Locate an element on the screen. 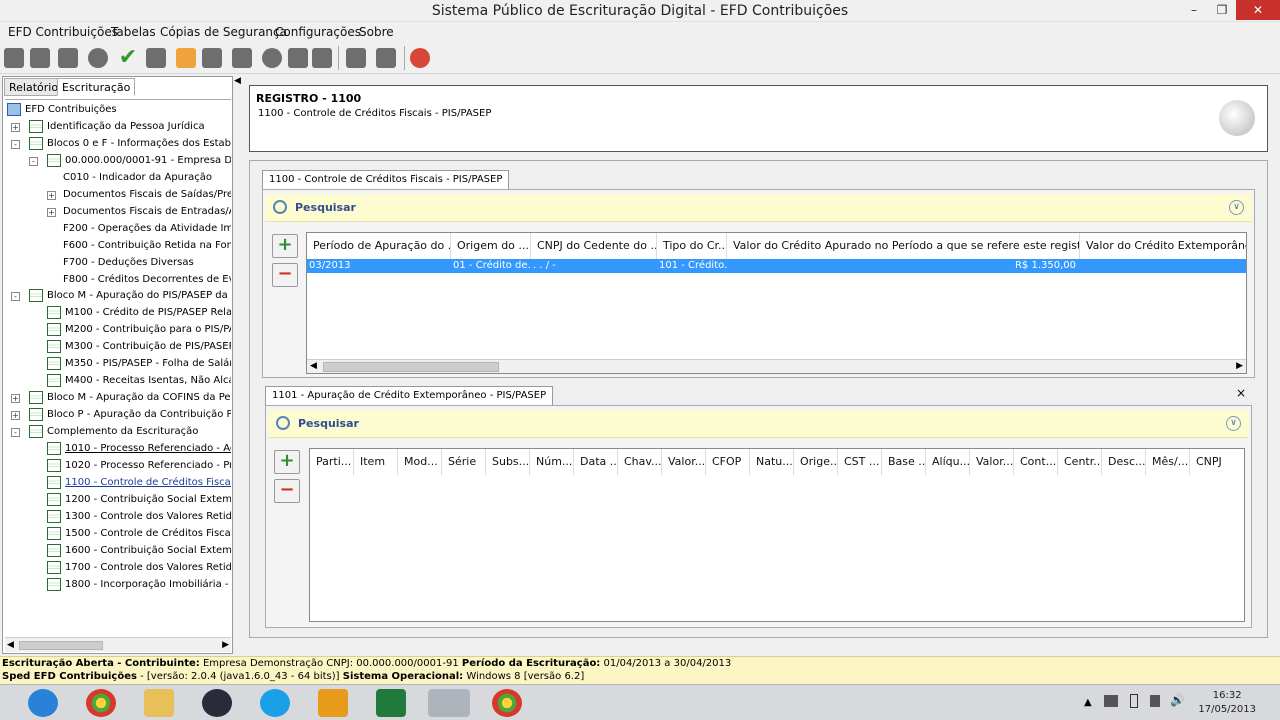 The height and width of the screenshot is (720, 1280). menu-tabelas: Tabelas is located at coordinates (133, 32).